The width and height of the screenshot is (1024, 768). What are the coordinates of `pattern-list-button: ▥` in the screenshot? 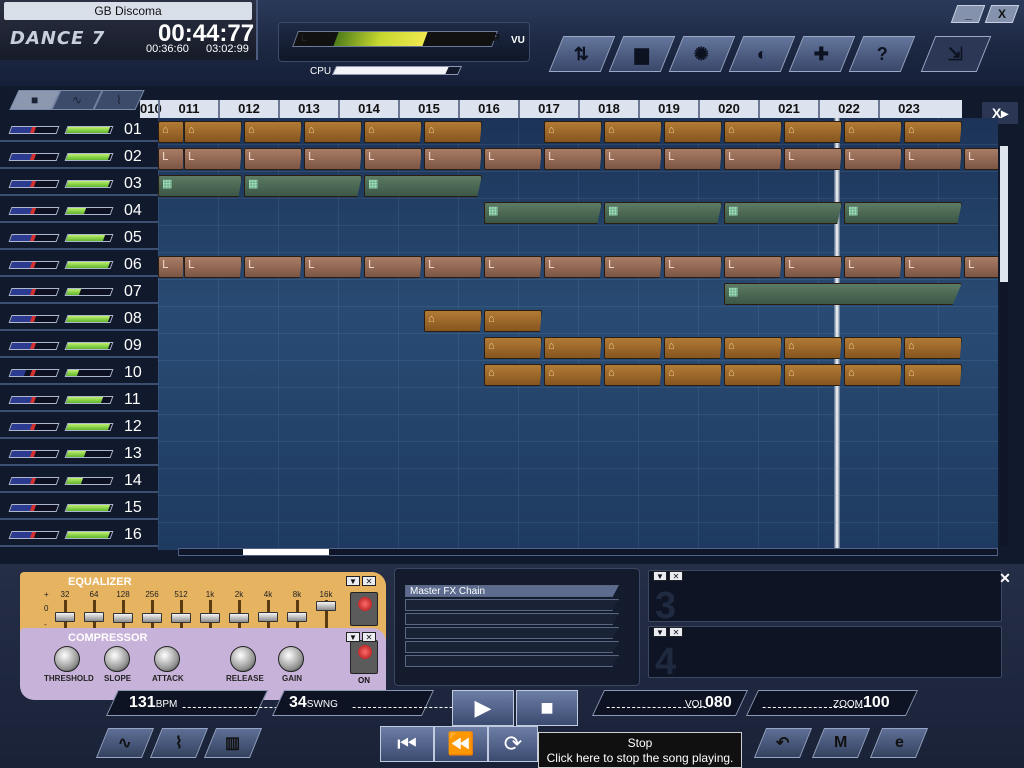 It's located at (233, 743).